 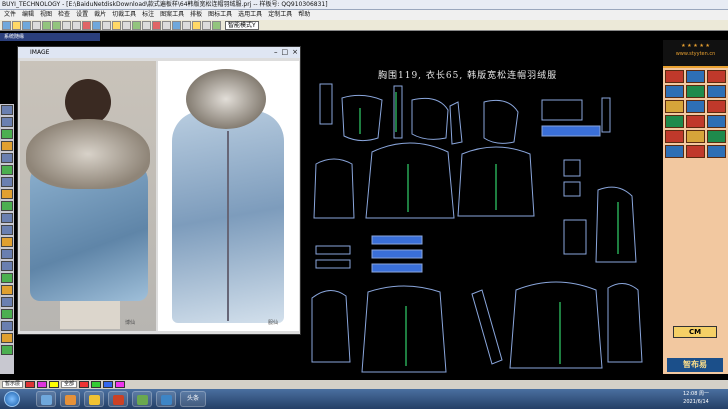 What do you see at coordinates (7, 146) in the screenshot?
I see `arc-tool-icon` at bounding box center [7, 146].